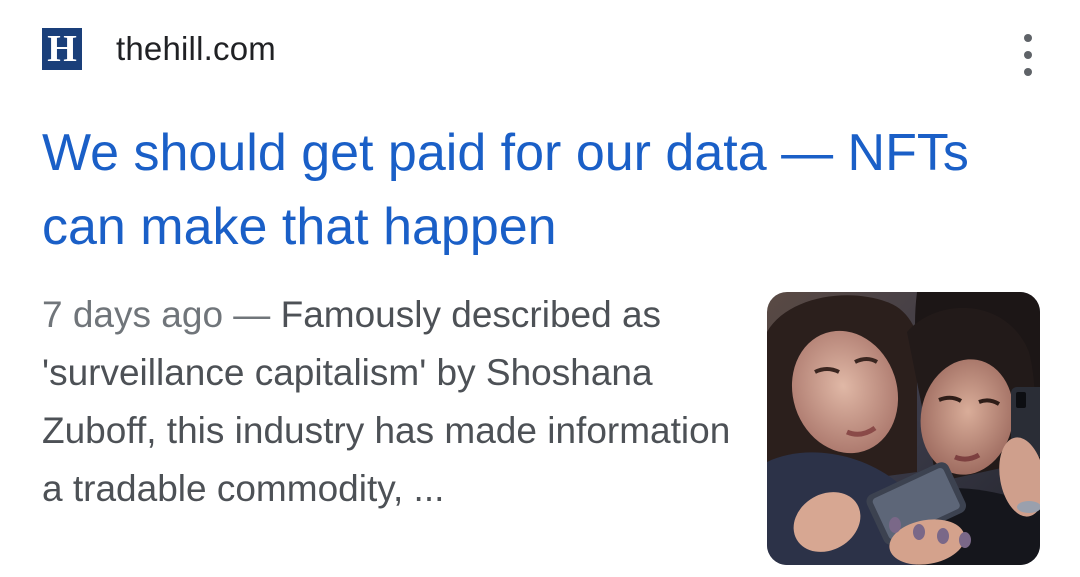 Image resolution: width=1080 pixels, height=577 pixels. I want to click on source-domain: thehill.com, so click(196, 48).